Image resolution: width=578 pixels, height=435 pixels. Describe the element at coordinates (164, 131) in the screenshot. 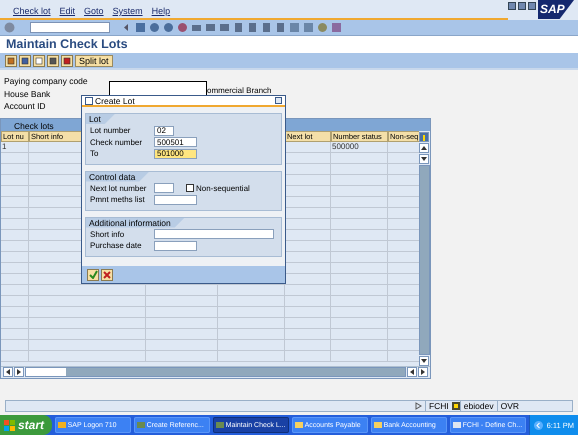

I see `input-field: 02` at that location.